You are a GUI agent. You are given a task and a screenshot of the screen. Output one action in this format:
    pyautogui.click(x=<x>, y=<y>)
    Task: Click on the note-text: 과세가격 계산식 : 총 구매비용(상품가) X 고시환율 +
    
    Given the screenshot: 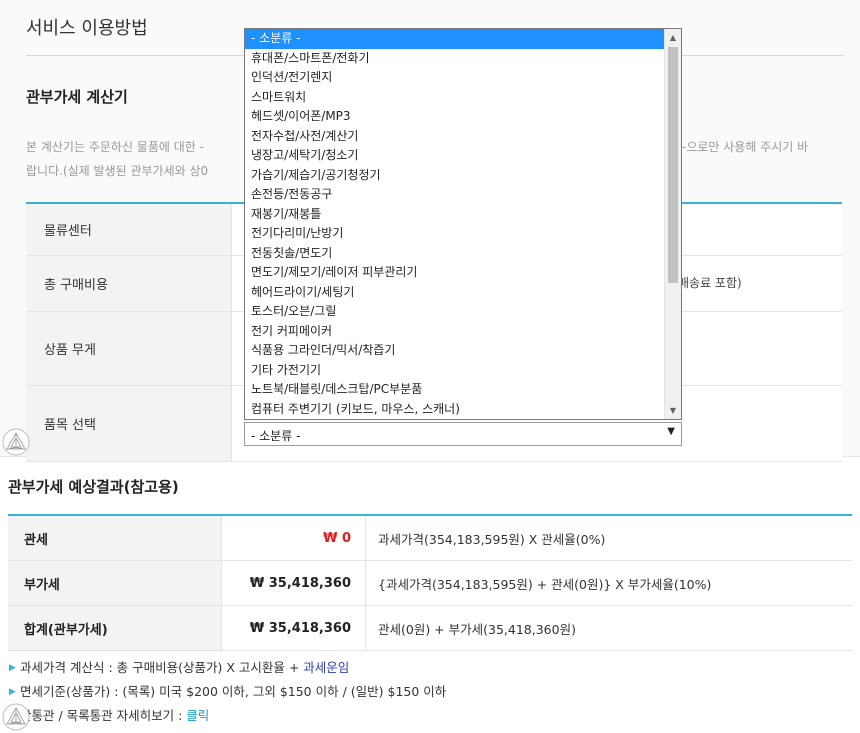 What is the action you would take?
    pyautogui.click(x=162, y=667)
    